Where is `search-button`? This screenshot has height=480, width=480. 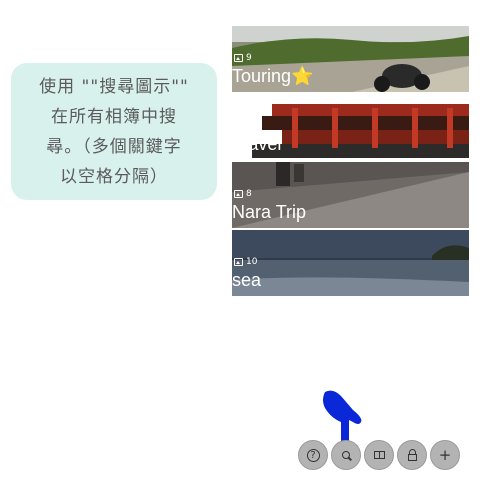
search-button is located at coordinates (346, 455).